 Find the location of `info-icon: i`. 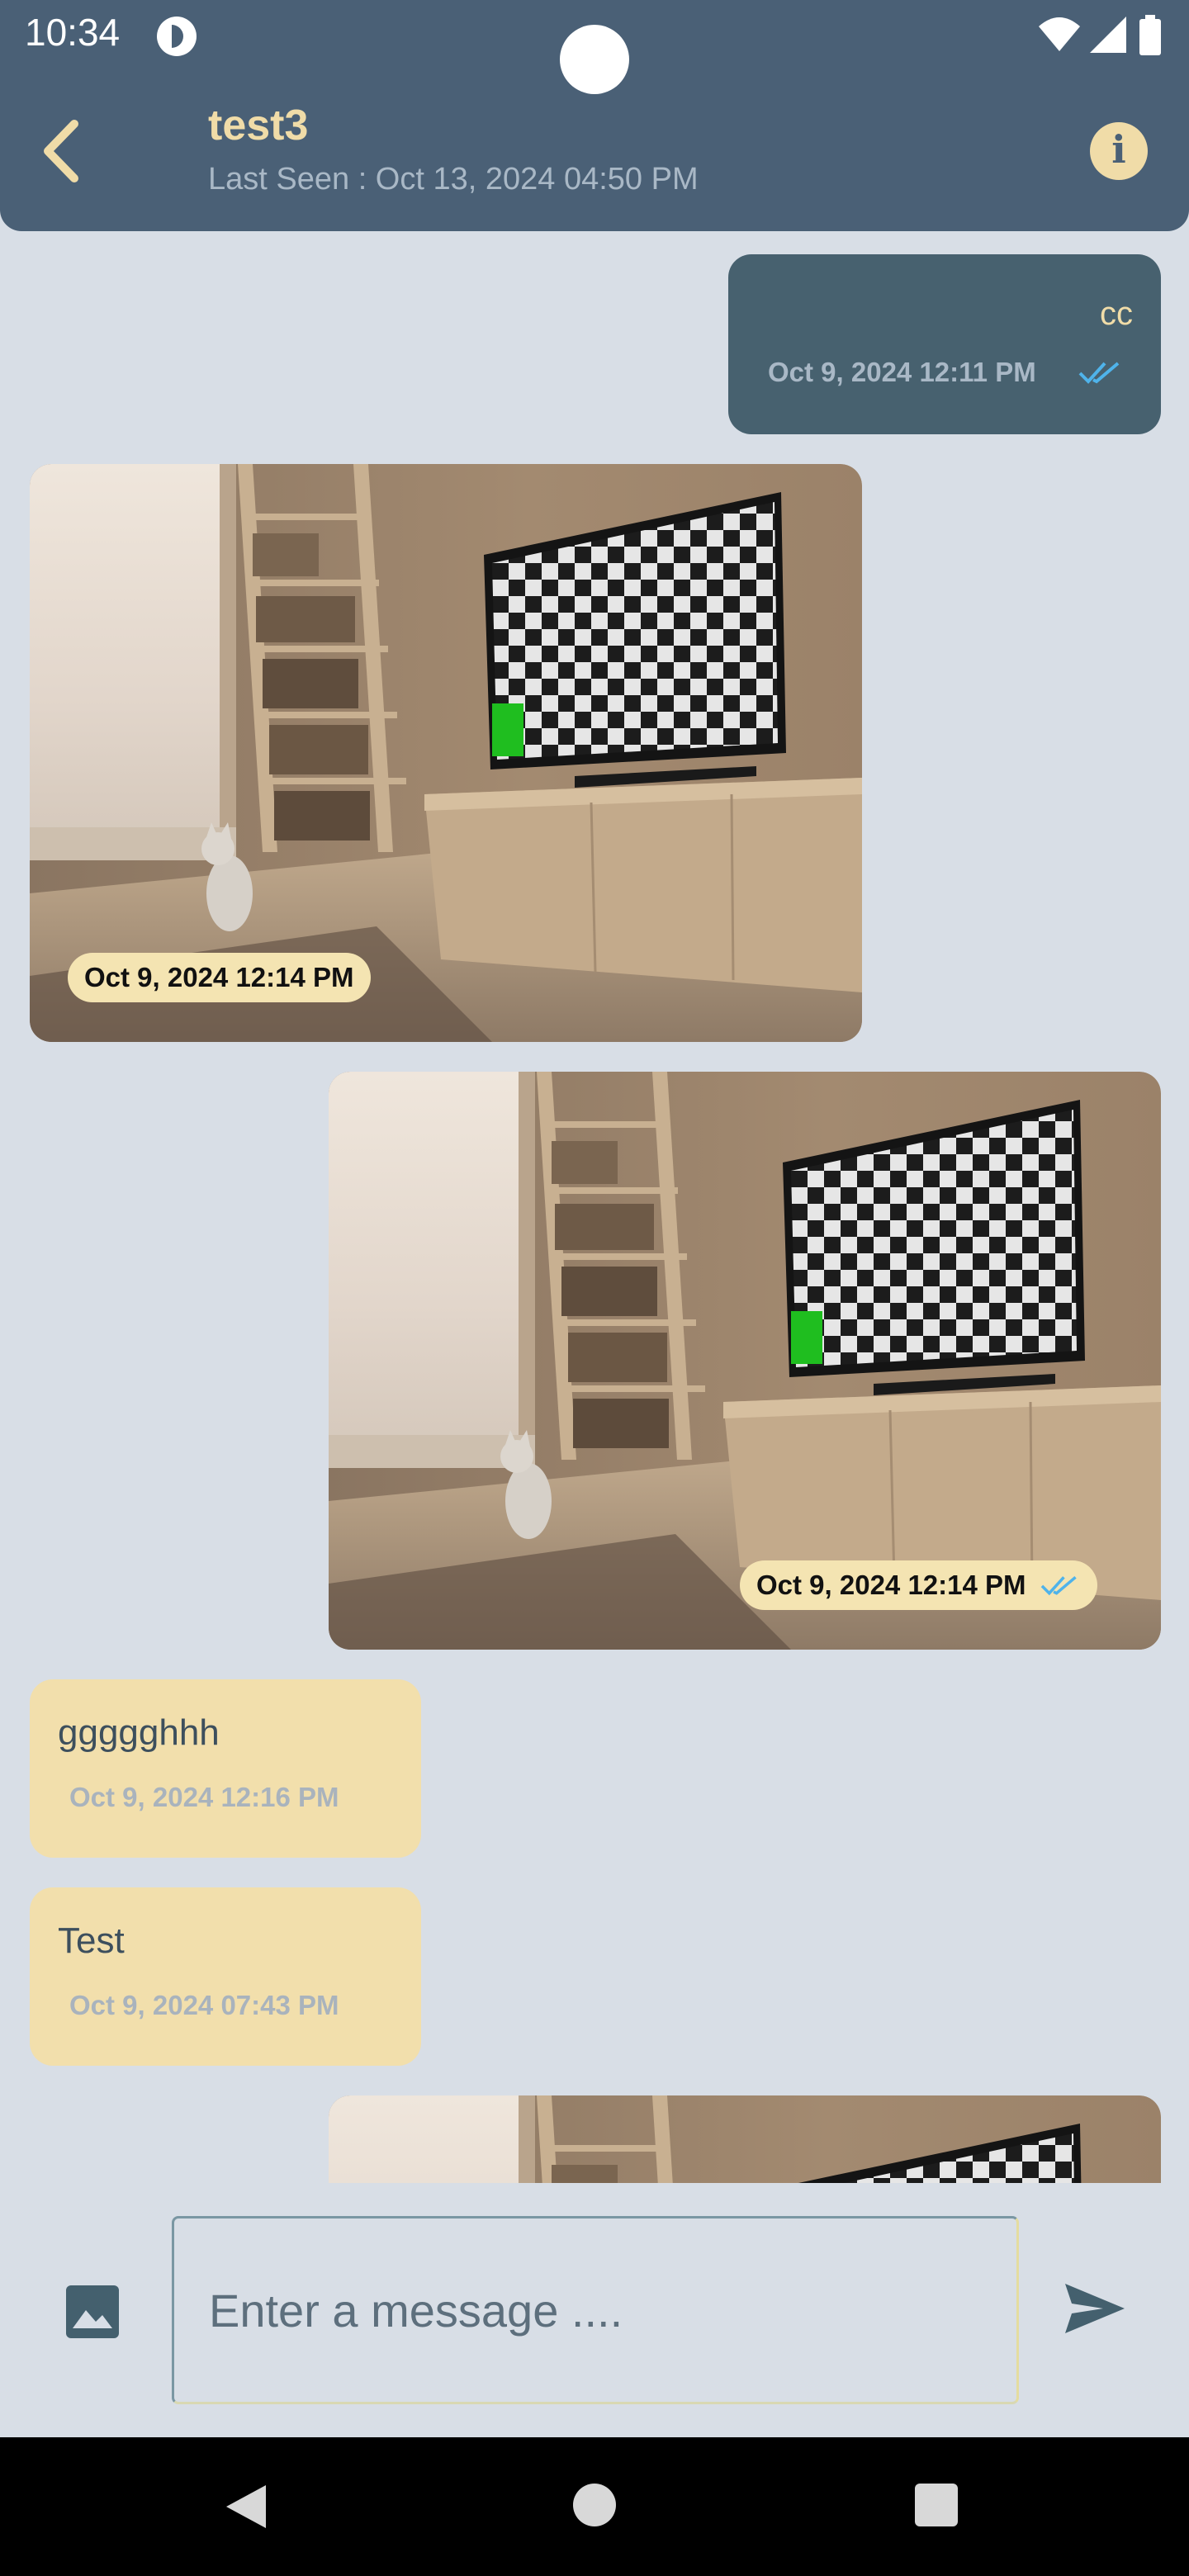

info-icon: i is located at coordinates (1118, 149).